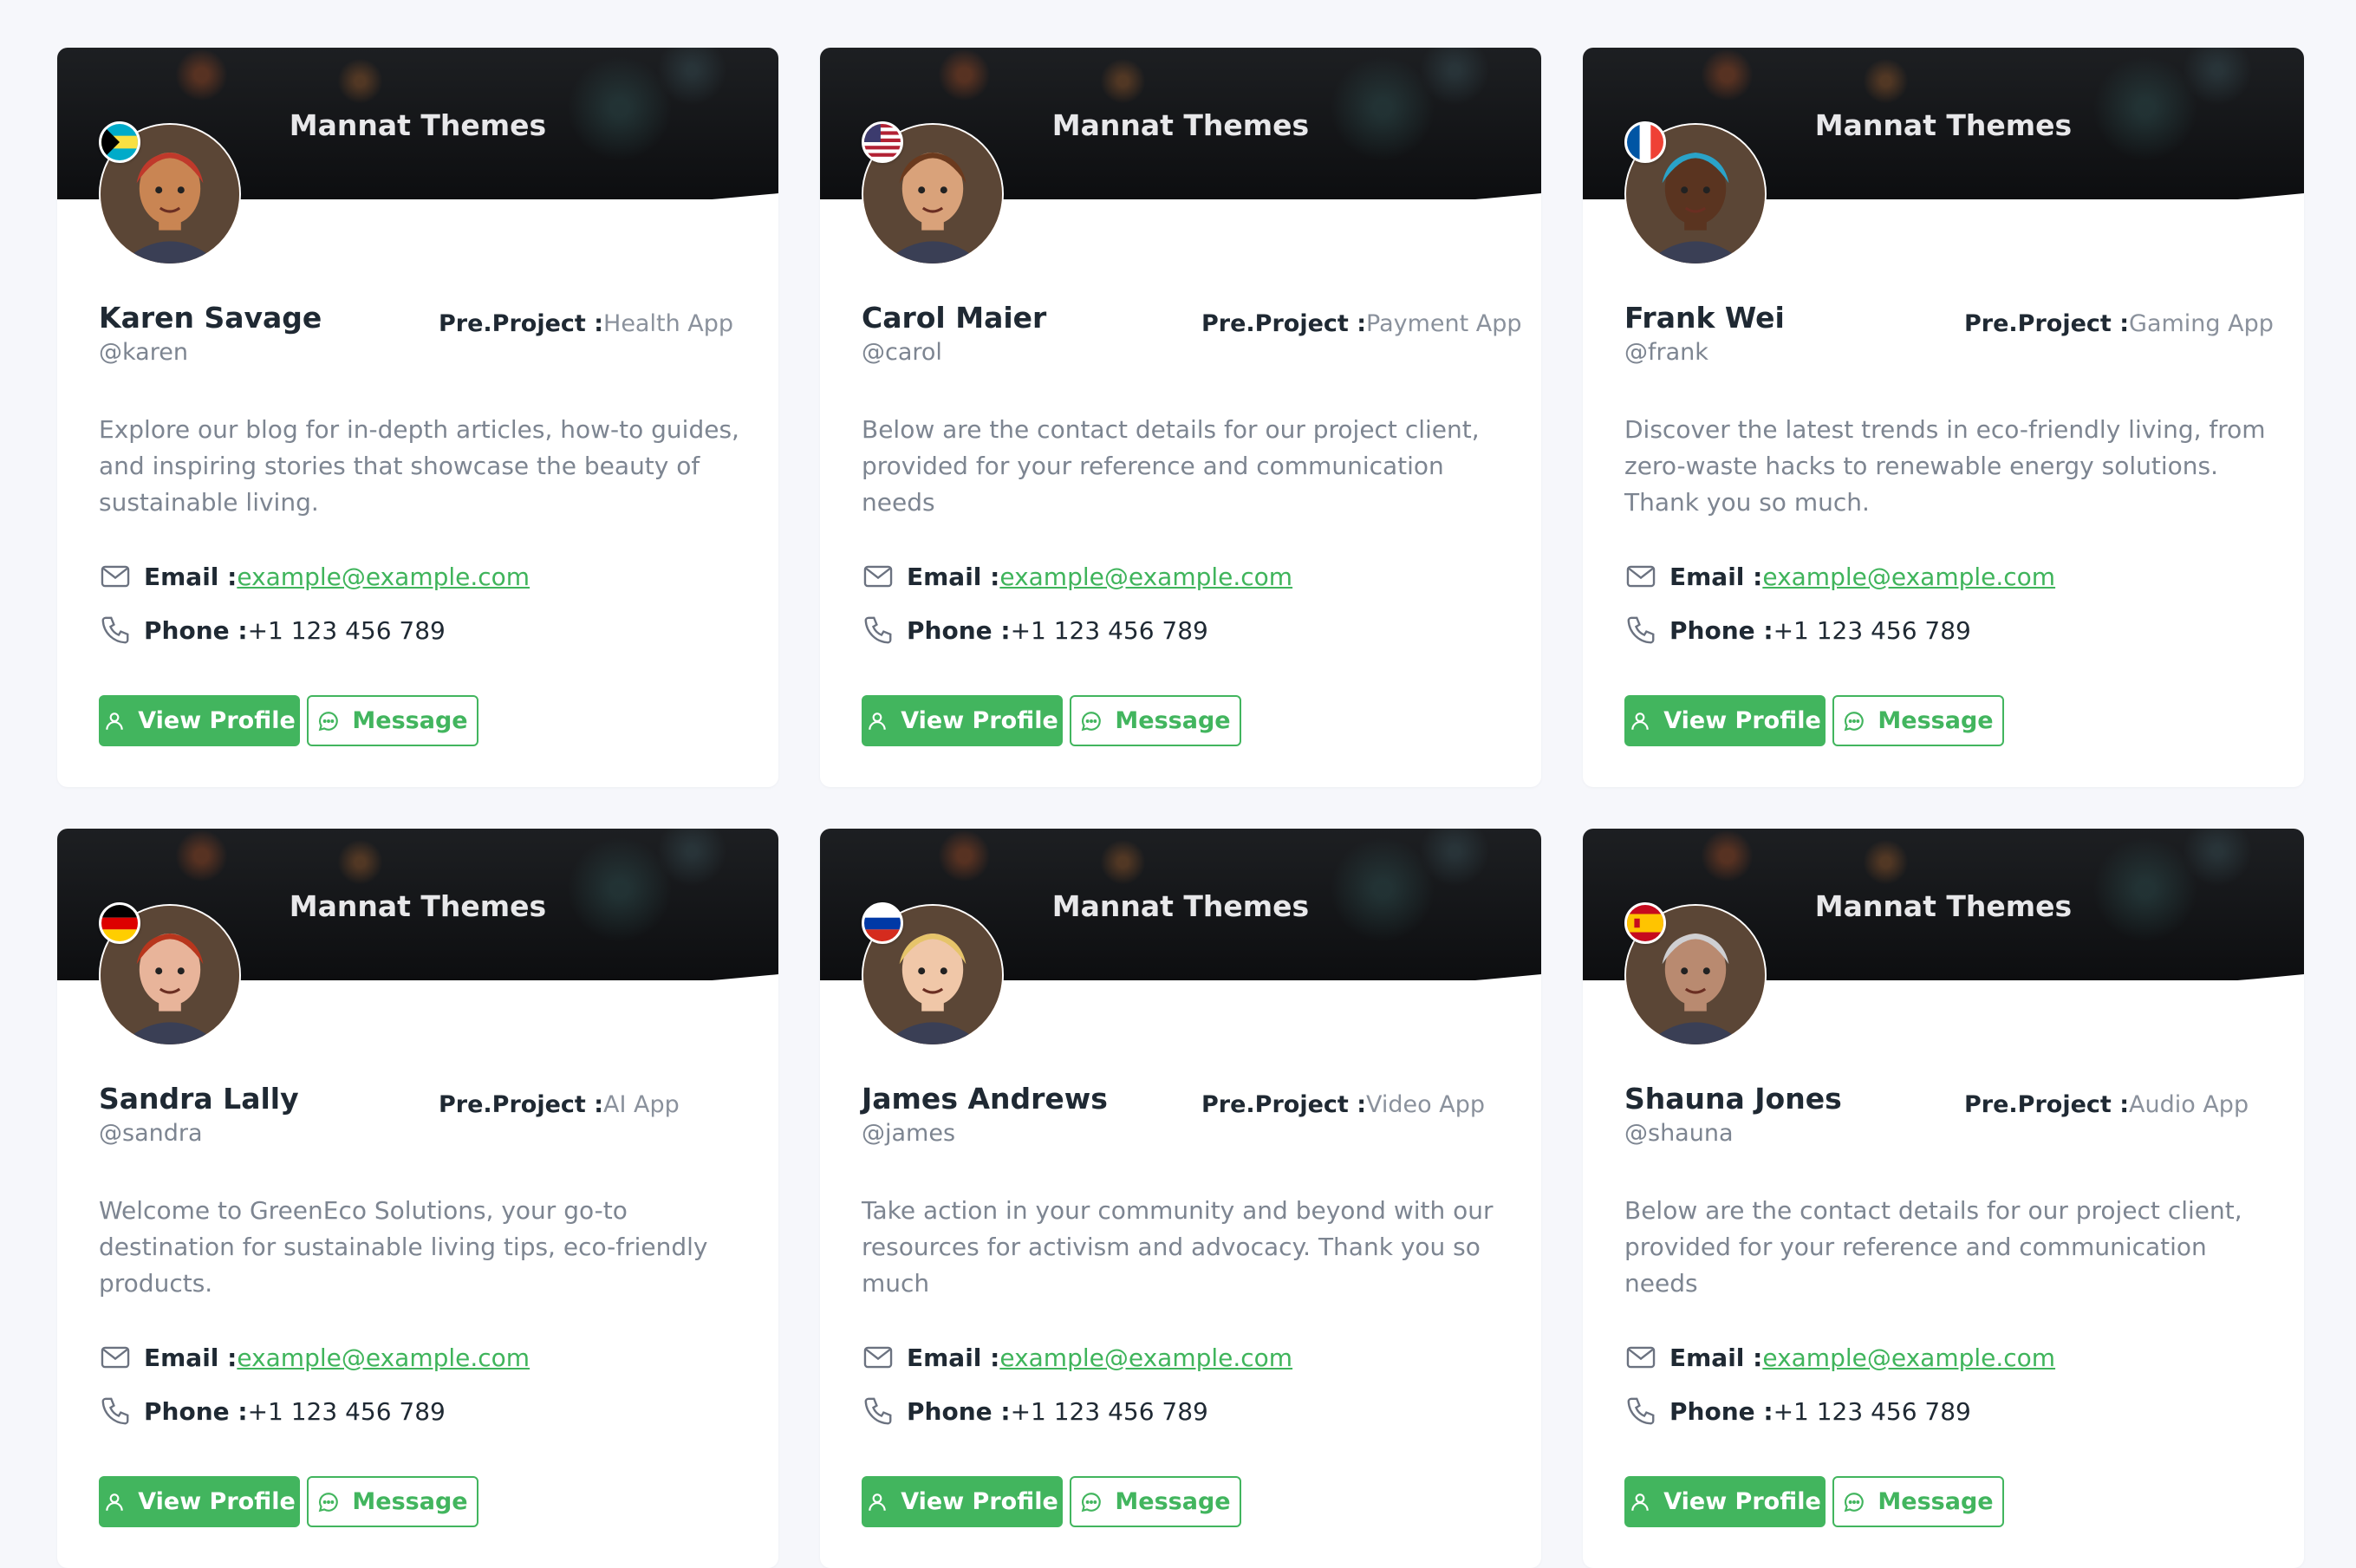  I want to click on profile-name: Frank Wei, so click(1704, 318).